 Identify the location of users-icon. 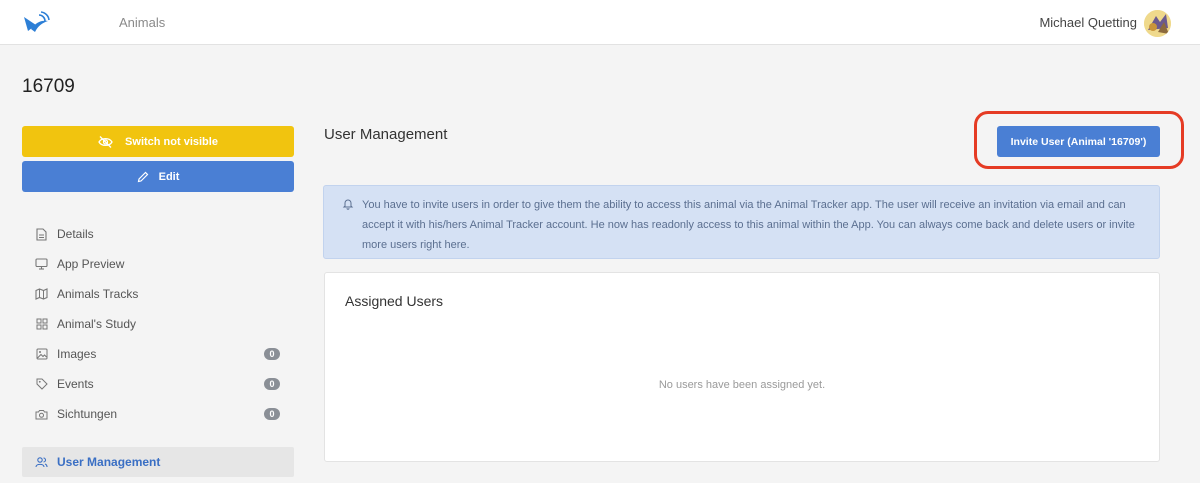
(41, 462).